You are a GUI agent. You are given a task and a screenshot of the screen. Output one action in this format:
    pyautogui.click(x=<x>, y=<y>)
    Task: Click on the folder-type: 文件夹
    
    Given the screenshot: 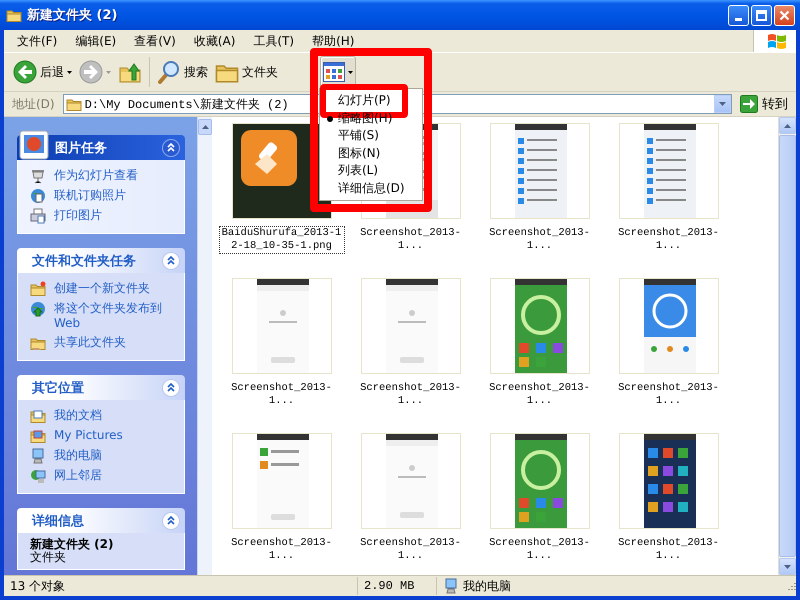 What is the action you would take?
    pyautogui.click(x=48, y=557)
    